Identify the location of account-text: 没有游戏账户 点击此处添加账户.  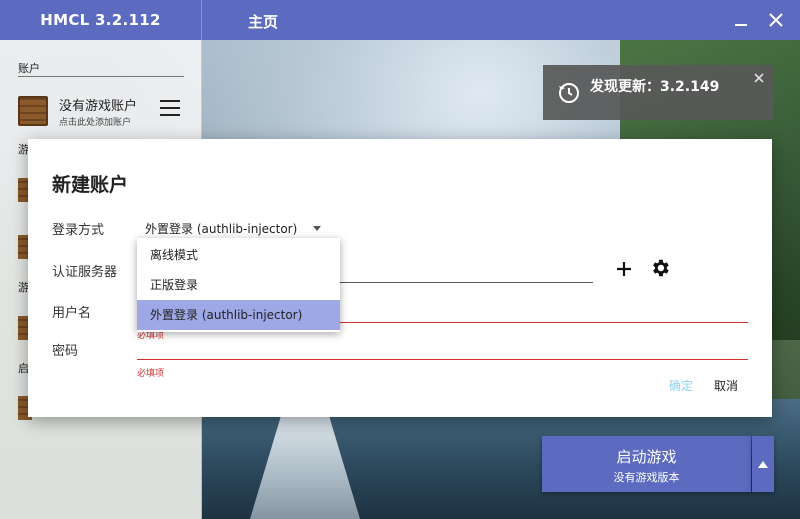
(98, 111).